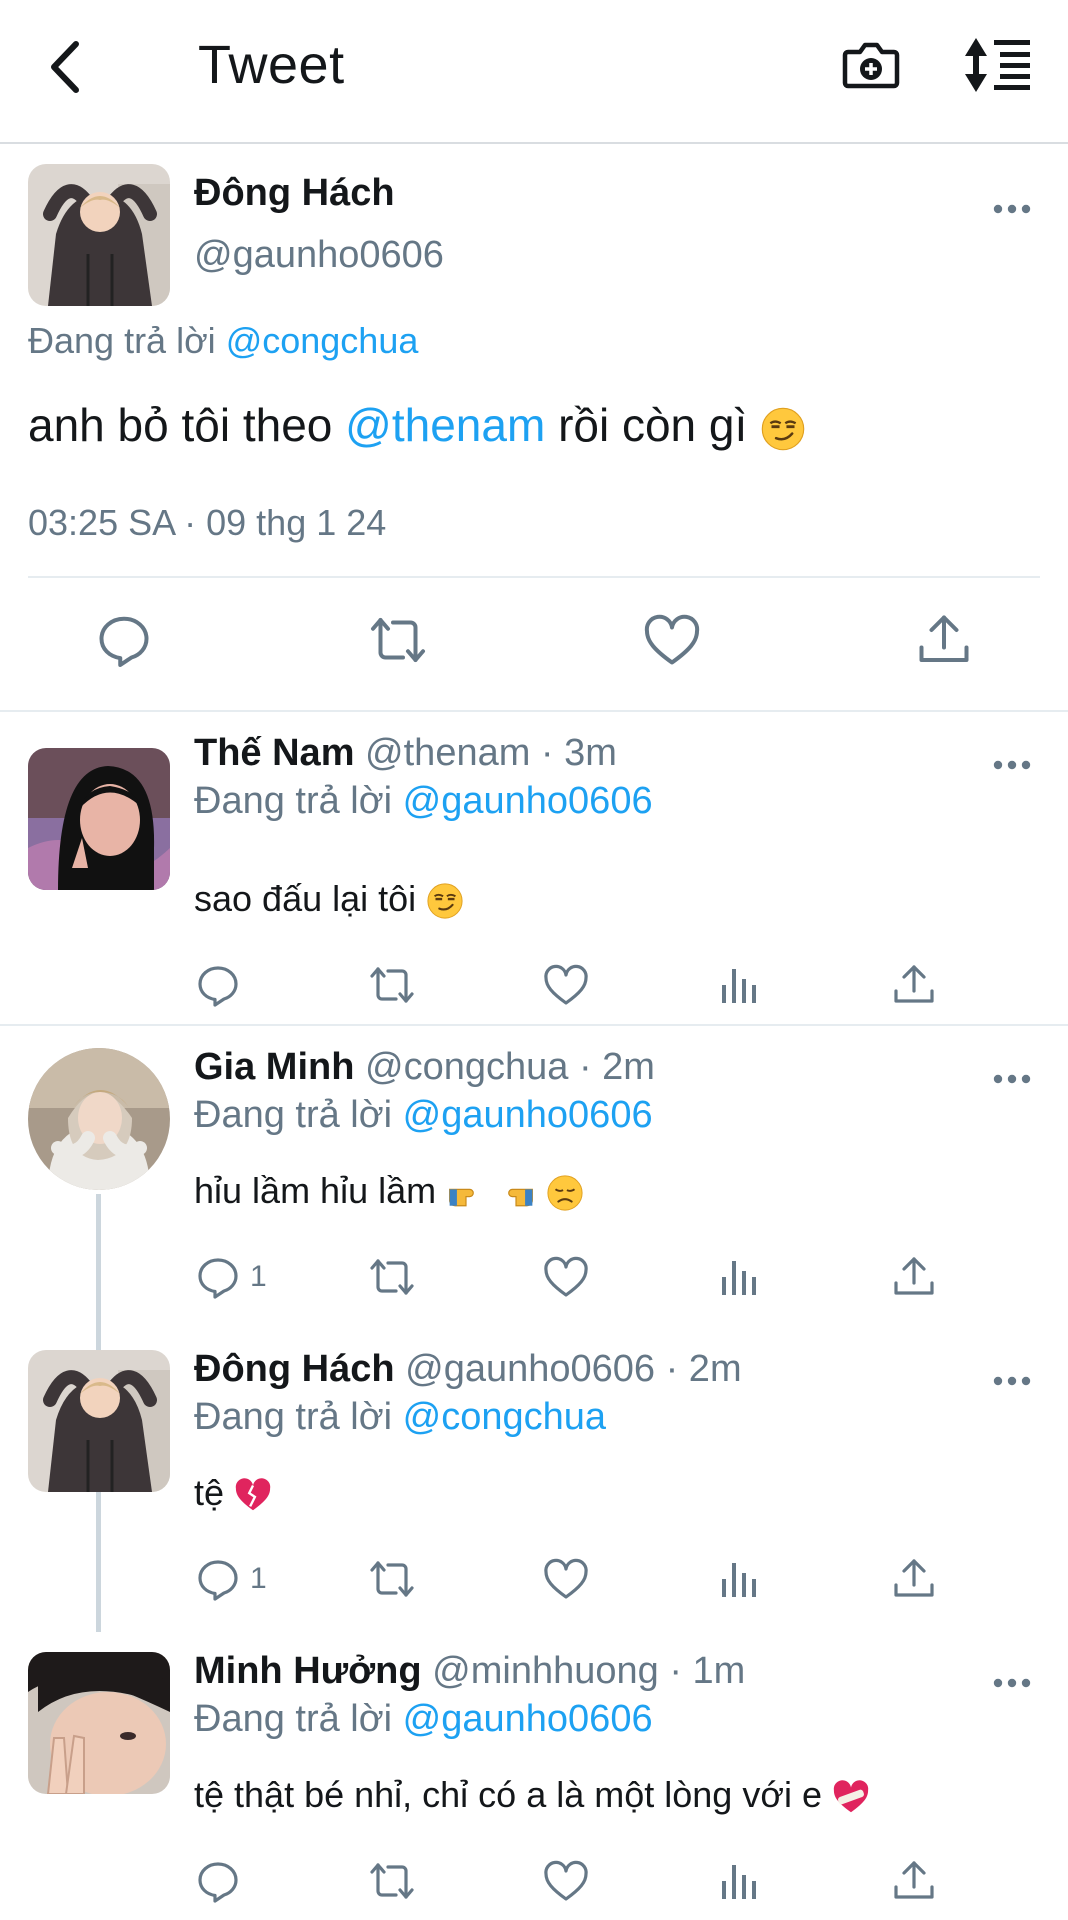 This screenshot has width=1068, height=1920. What do you see at coordinates (319, 255) in the screenshot?
I see `author-handle: @gaunho0606` at bounding box center [319, 255].